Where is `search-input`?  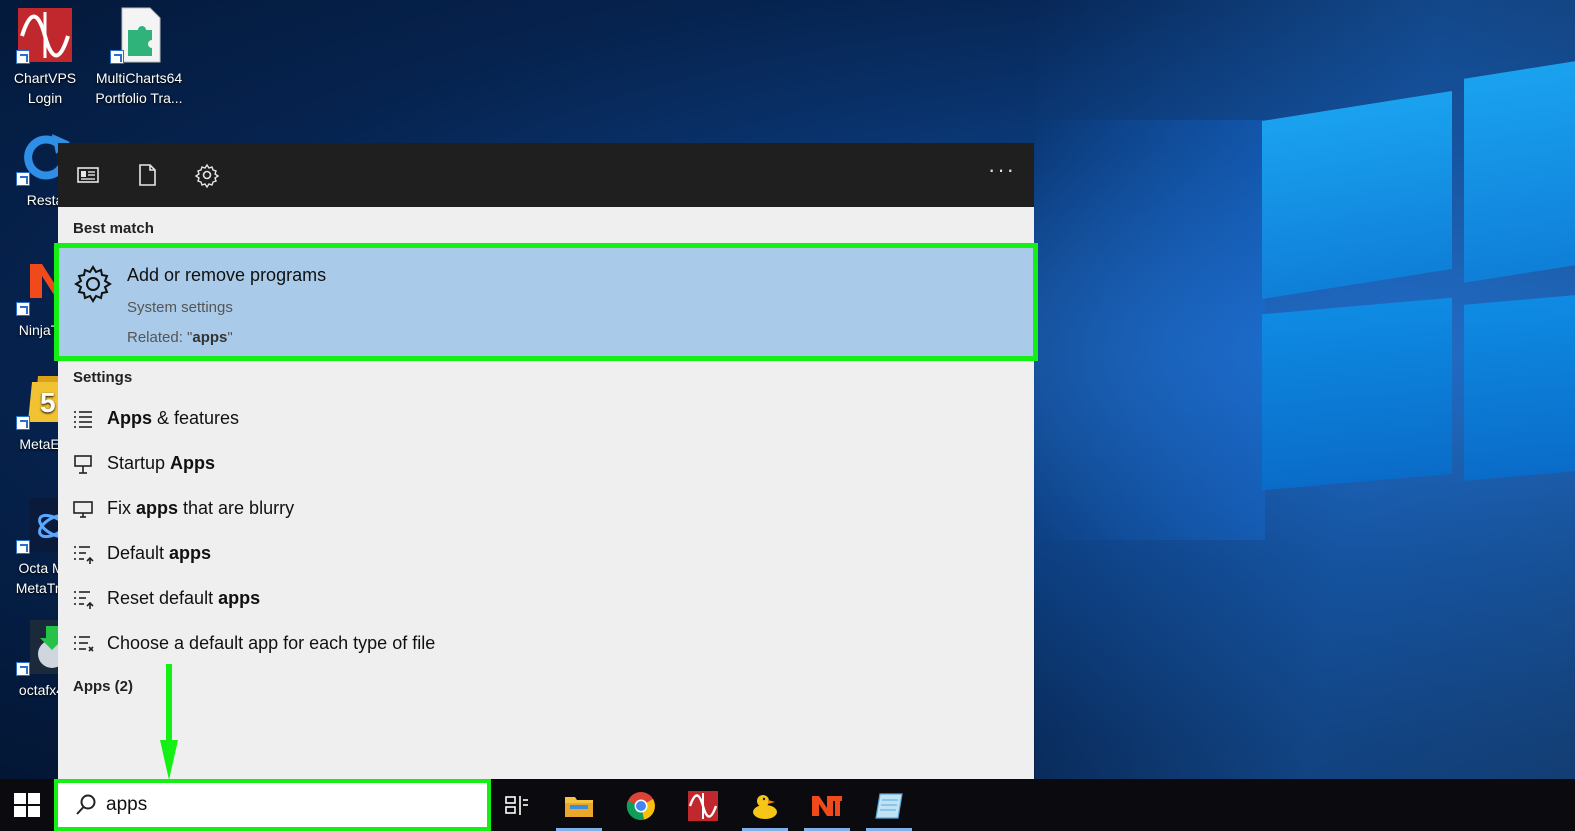 search-input is located at coordinates (286, 805).